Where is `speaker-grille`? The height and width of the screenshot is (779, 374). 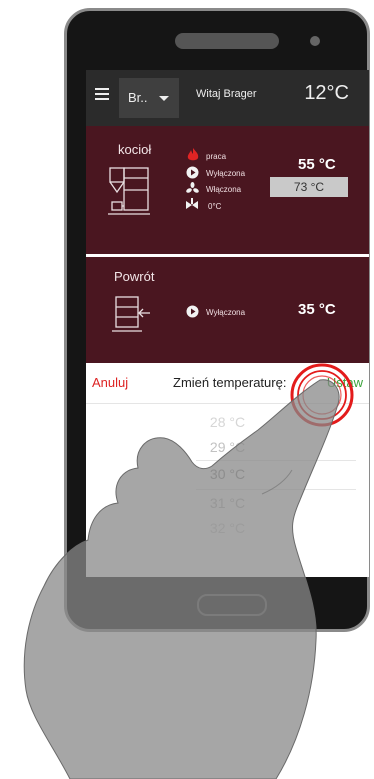 speaker-grille is located at coordinates (227, 41).